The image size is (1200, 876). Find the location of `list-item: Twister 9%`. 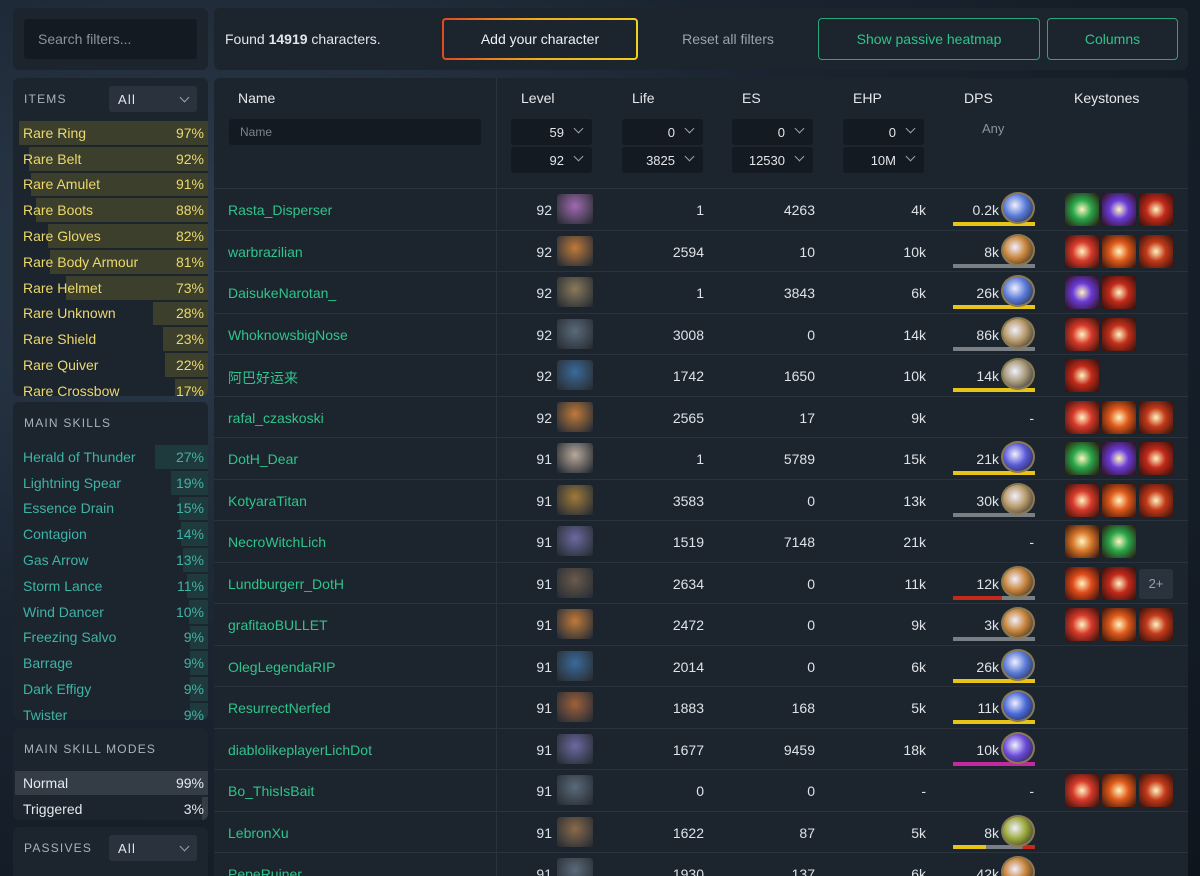

list-item: Twister 9% is located at coordinates (110, 711).